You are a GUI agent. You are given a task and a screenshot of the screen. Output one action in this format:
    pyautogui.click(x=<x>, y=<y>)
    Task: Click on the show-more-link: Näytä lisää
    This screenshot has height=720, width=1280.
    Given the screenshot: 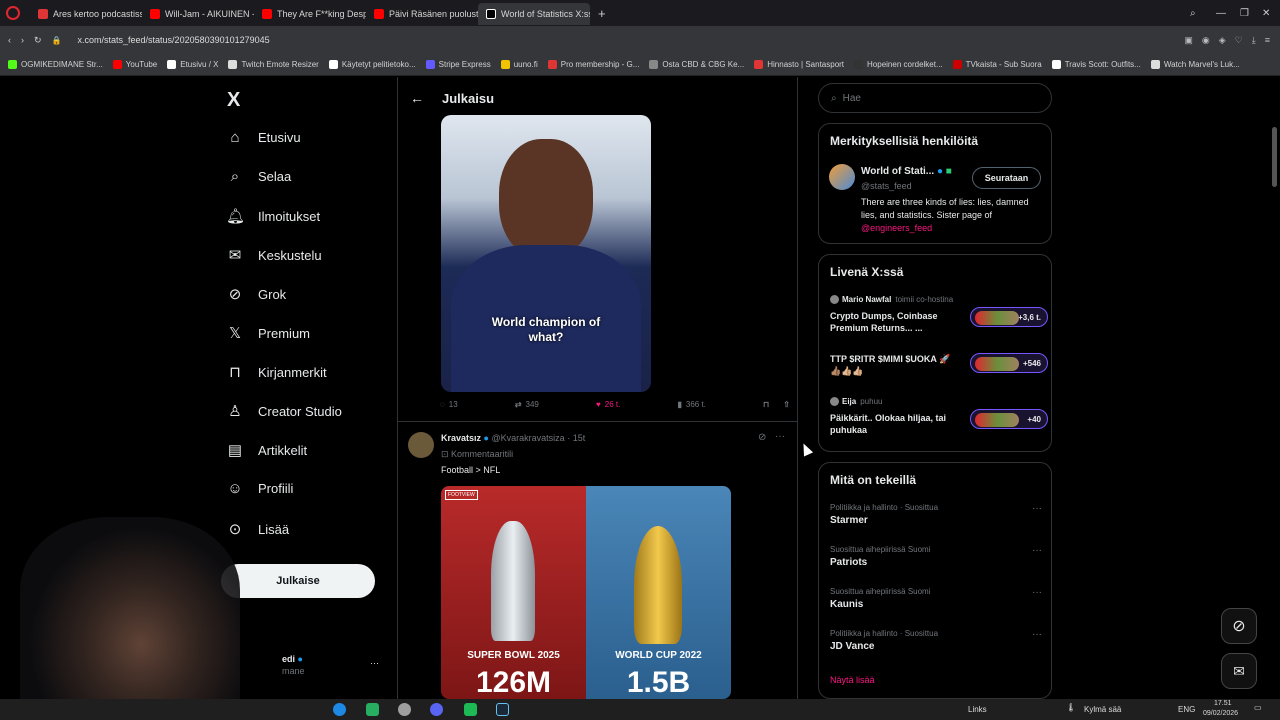 What is the action you would take?
    pyautogui.click(x=852, y=680)
    